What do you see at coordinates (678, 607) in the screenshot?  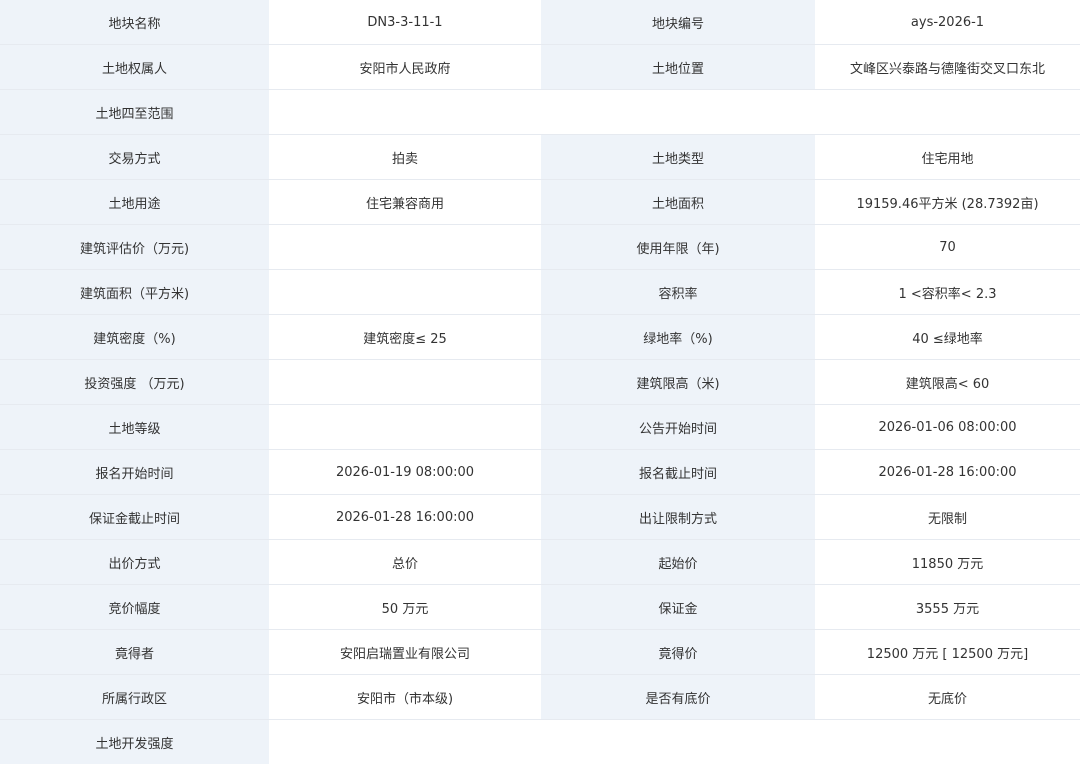 I see `field-label: 保证金` at bounding box center [678, 607].